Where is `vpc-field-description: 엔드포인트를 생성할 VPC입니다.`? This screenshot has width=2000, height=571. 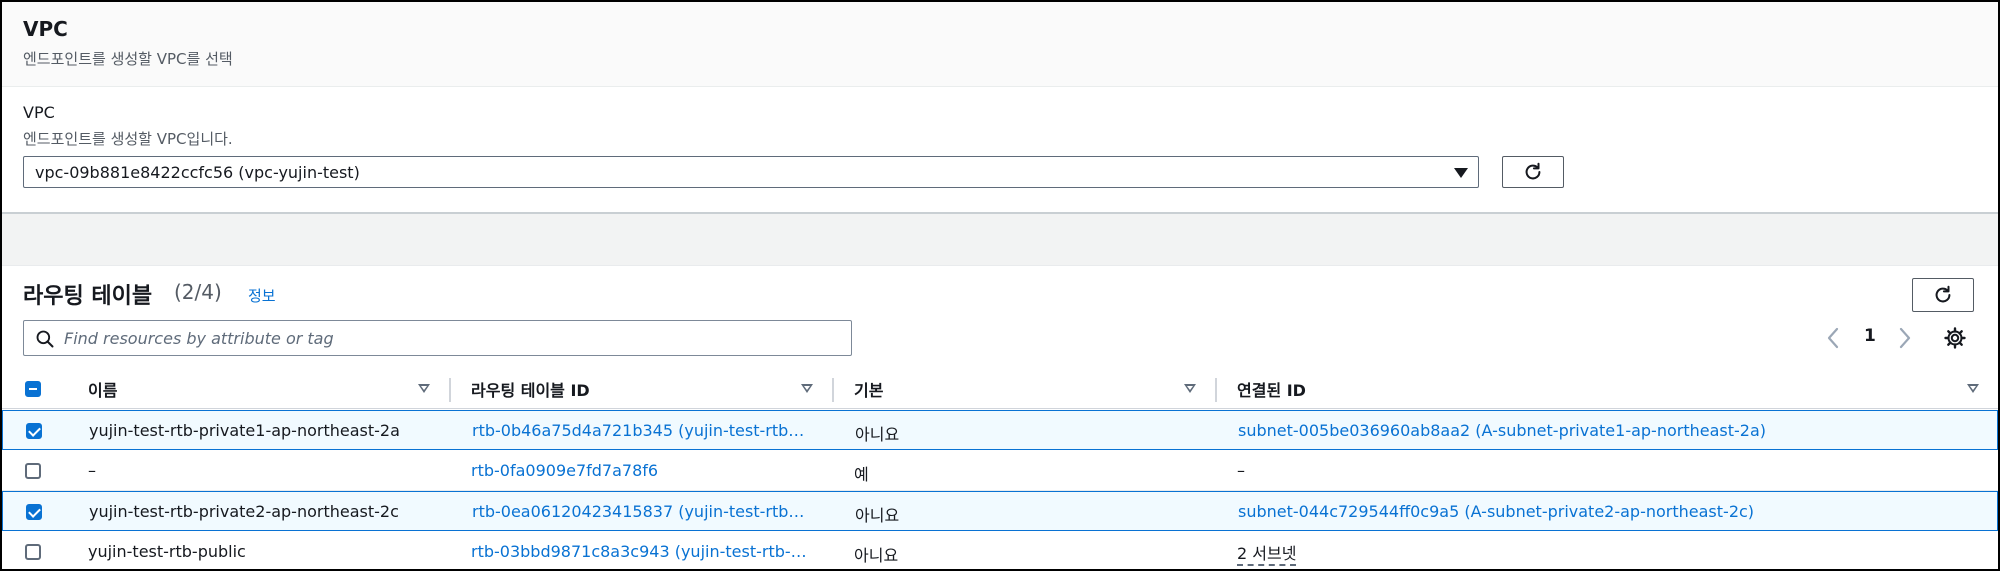 vpc-field-description: 엔드포인트를 생성할 VPC입니다. is located at coordinates (128, 139).